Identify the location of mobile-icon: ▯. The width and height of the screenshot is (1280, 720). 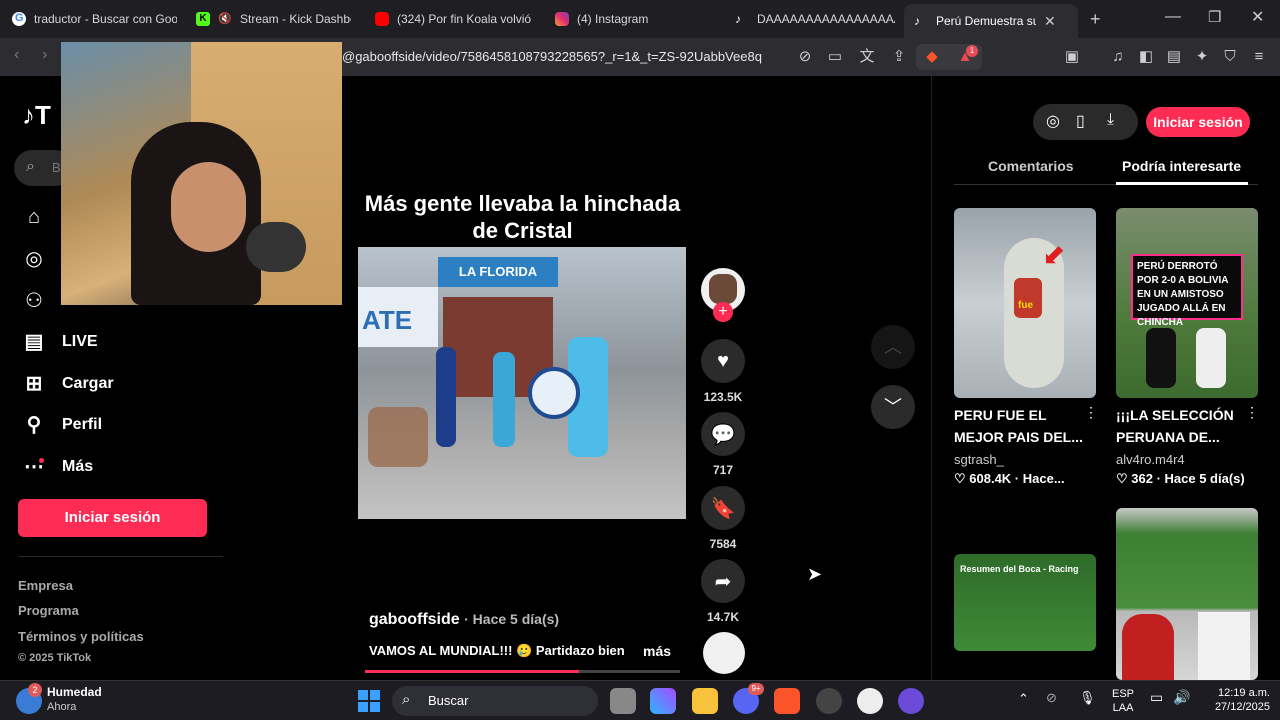
(1080, 121).